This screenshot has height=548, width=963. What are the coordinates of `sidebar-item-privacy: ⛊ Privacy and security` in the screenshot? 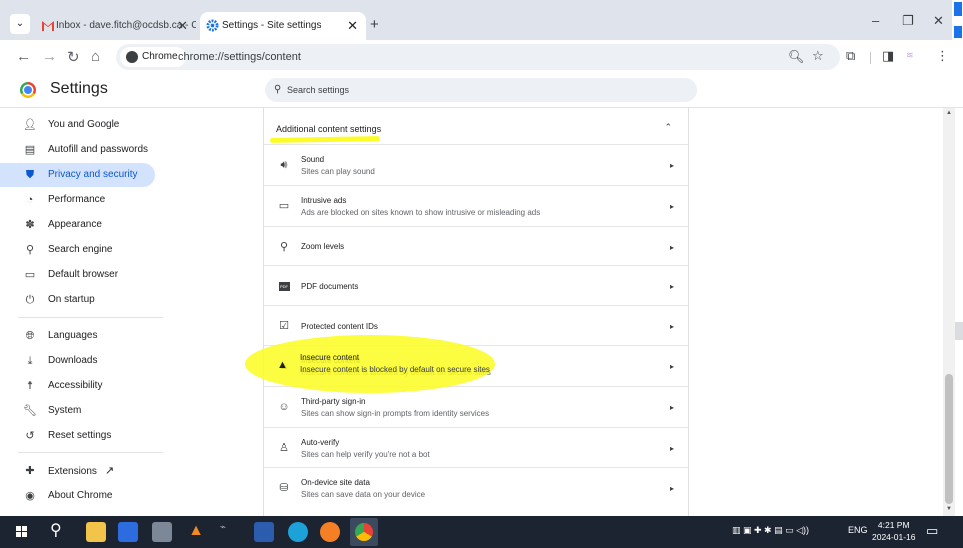 It's located at (77, 175).